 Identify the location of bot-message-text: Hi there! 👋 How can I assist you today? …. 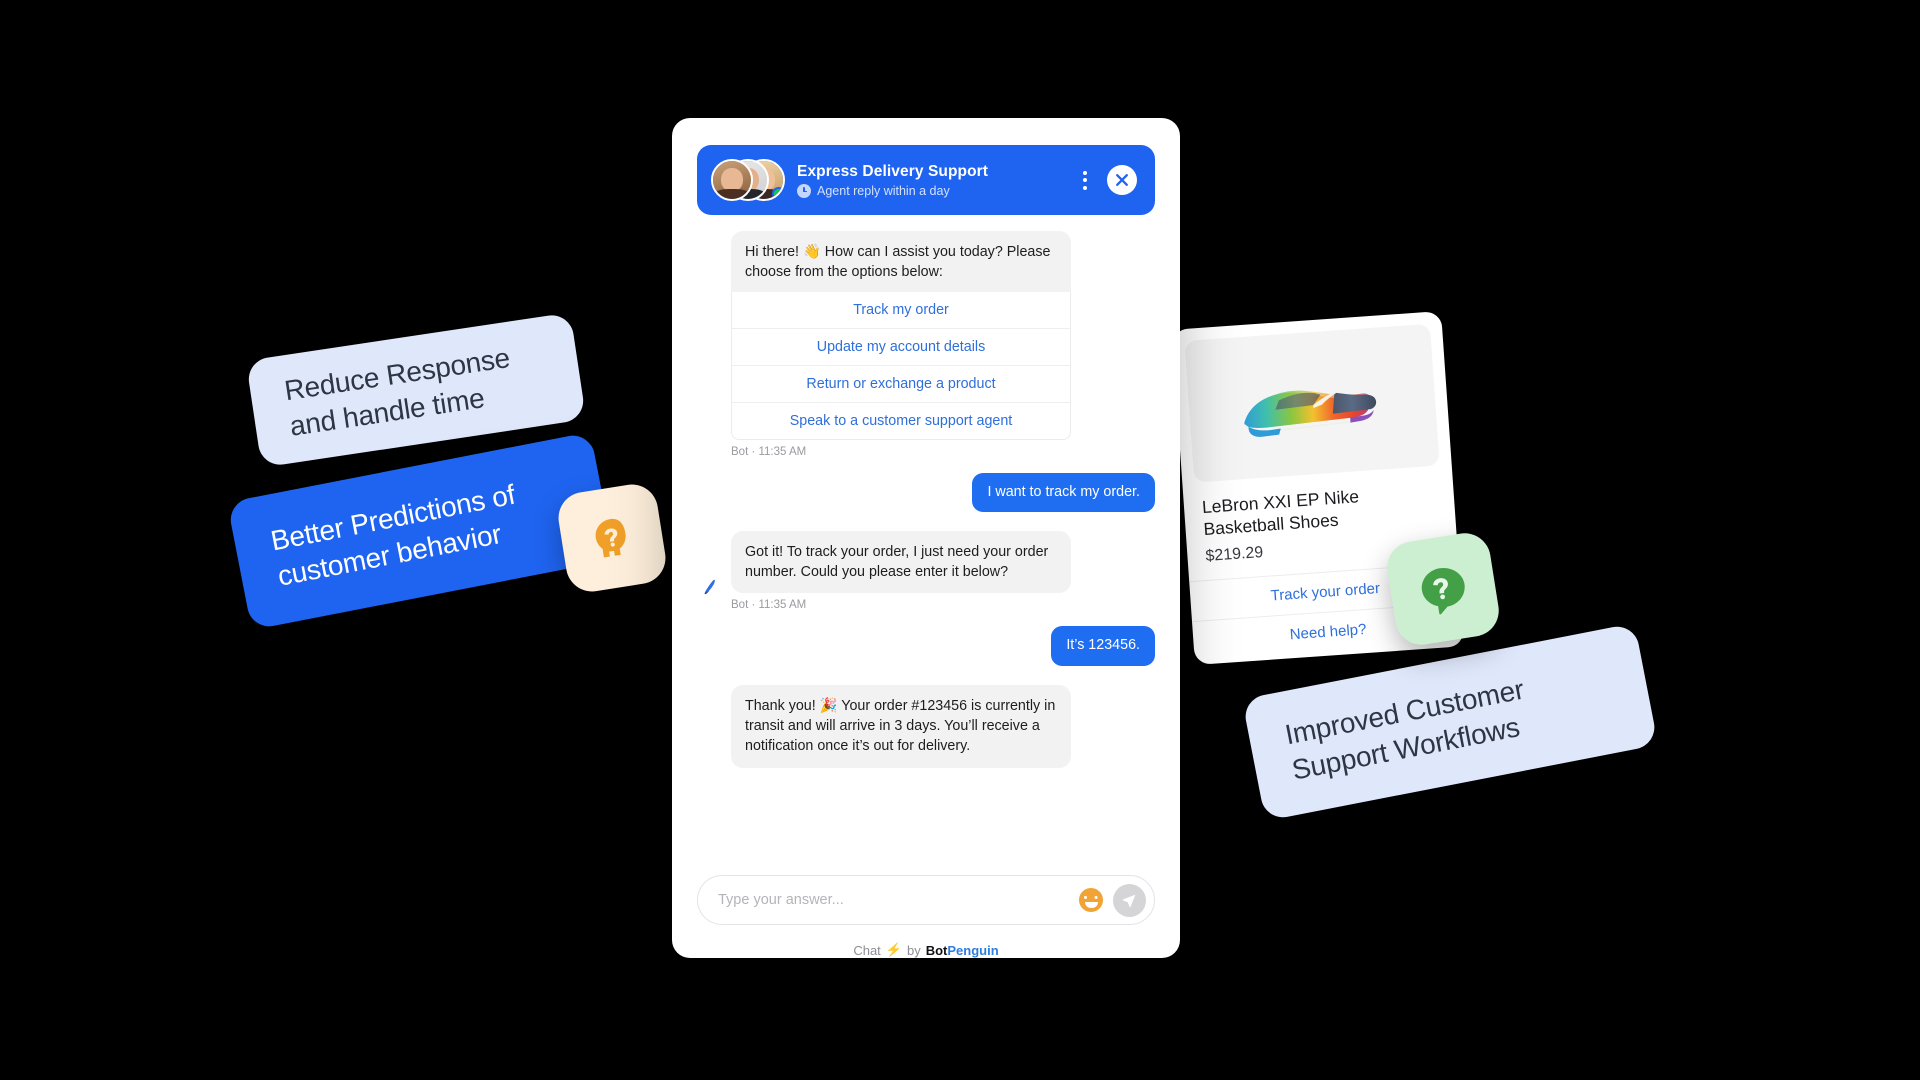
(901, 261).